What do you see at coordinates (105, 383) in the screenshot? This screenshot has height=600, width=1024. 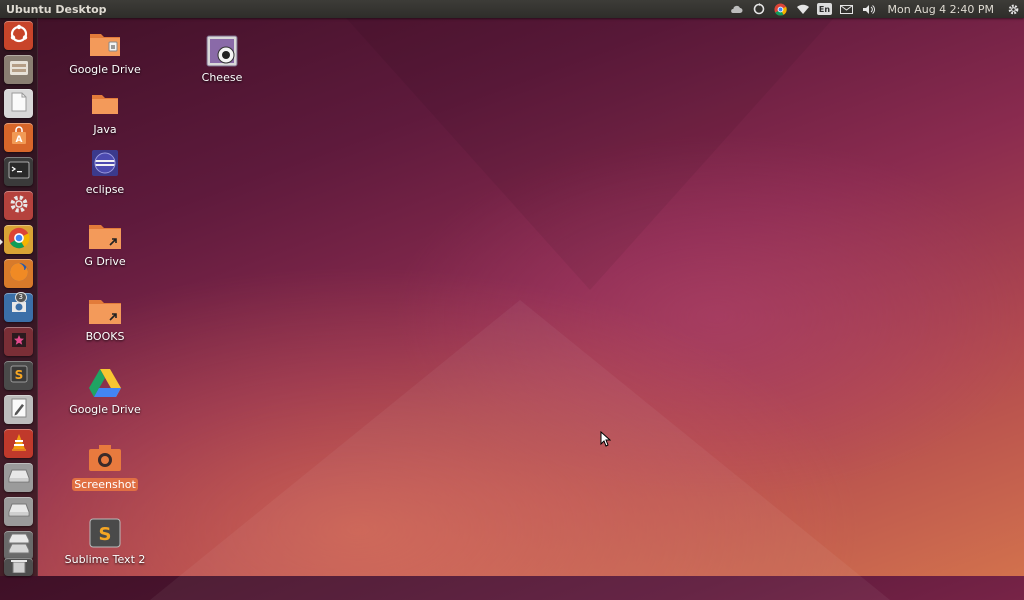 I see `google-drive-icon` at bounding box center [105, 383].